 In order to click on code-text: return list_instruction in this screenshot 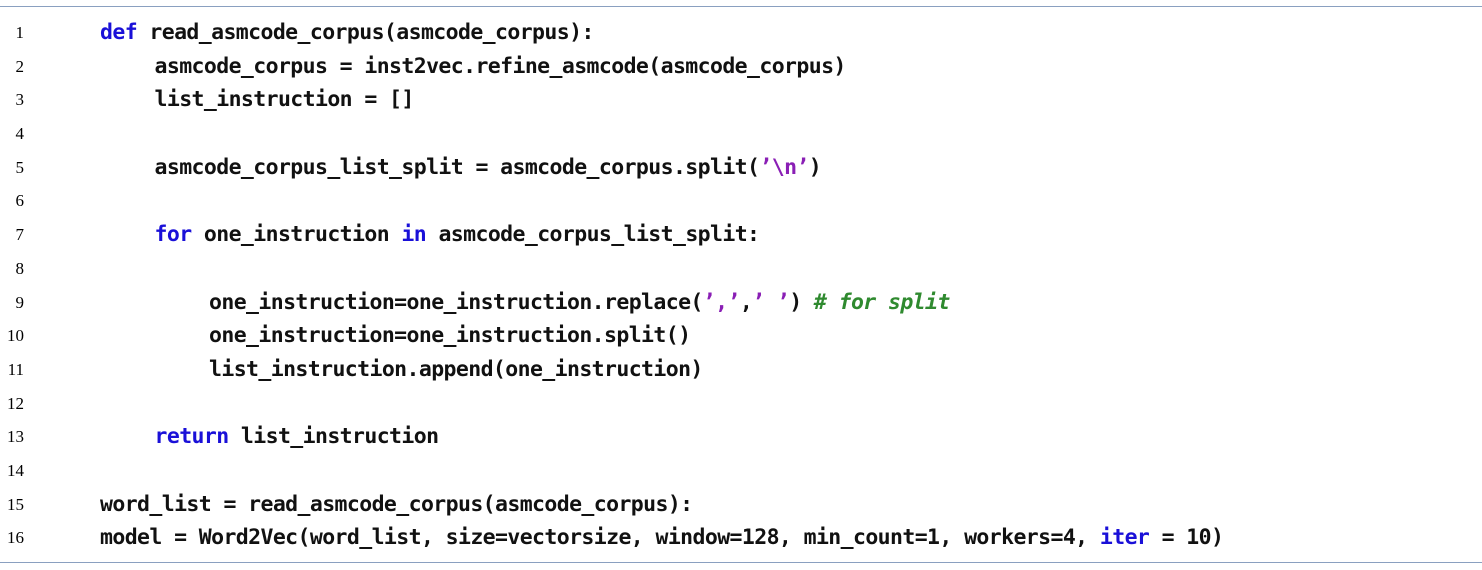, I will do `click(297, 437)`.